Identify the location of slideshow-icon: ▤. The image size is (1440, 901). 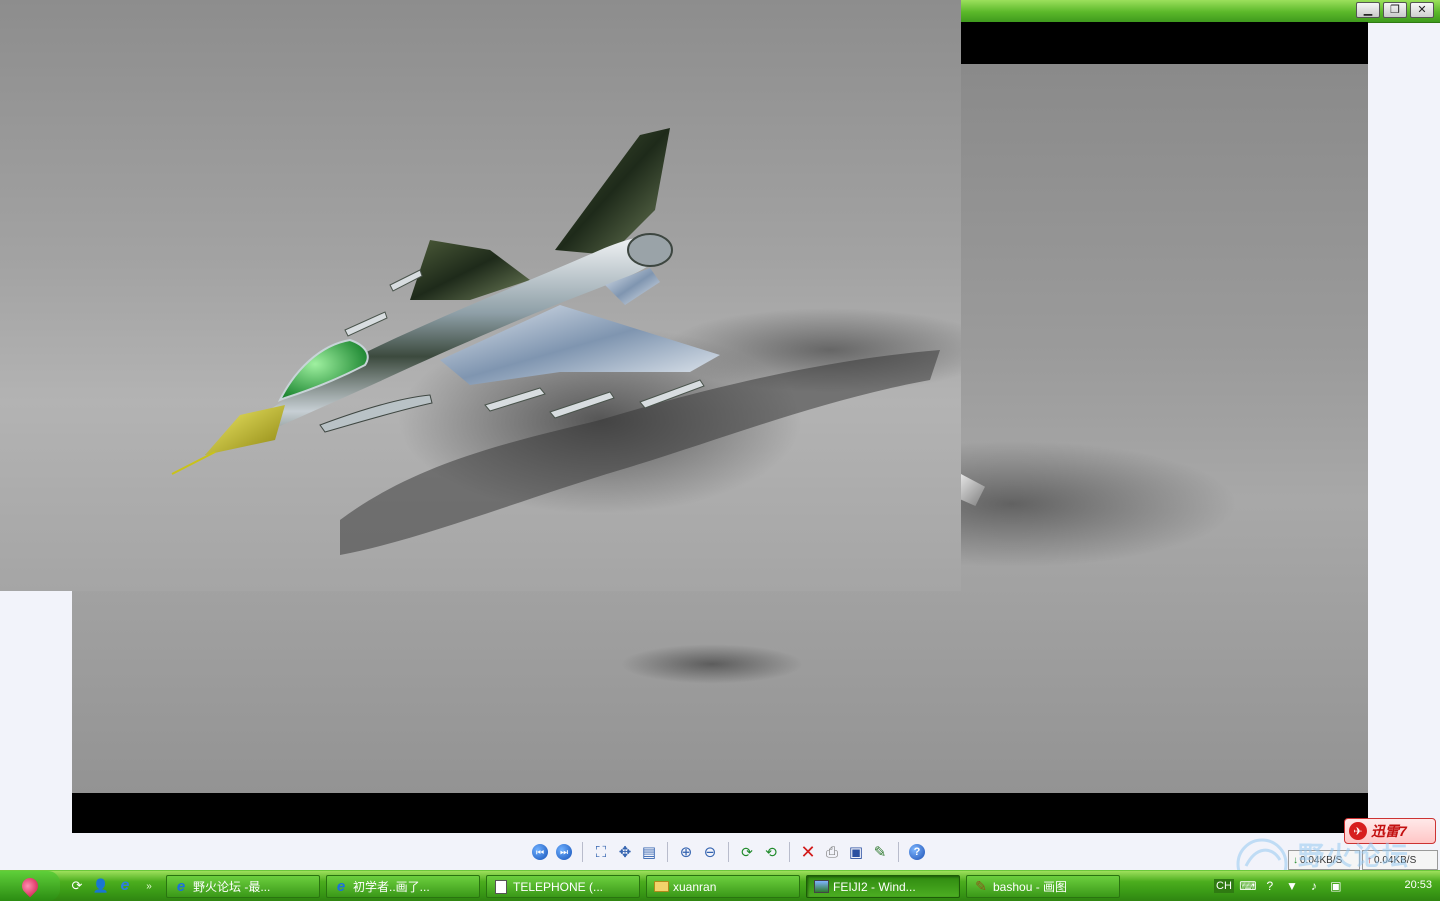
(649, 852).